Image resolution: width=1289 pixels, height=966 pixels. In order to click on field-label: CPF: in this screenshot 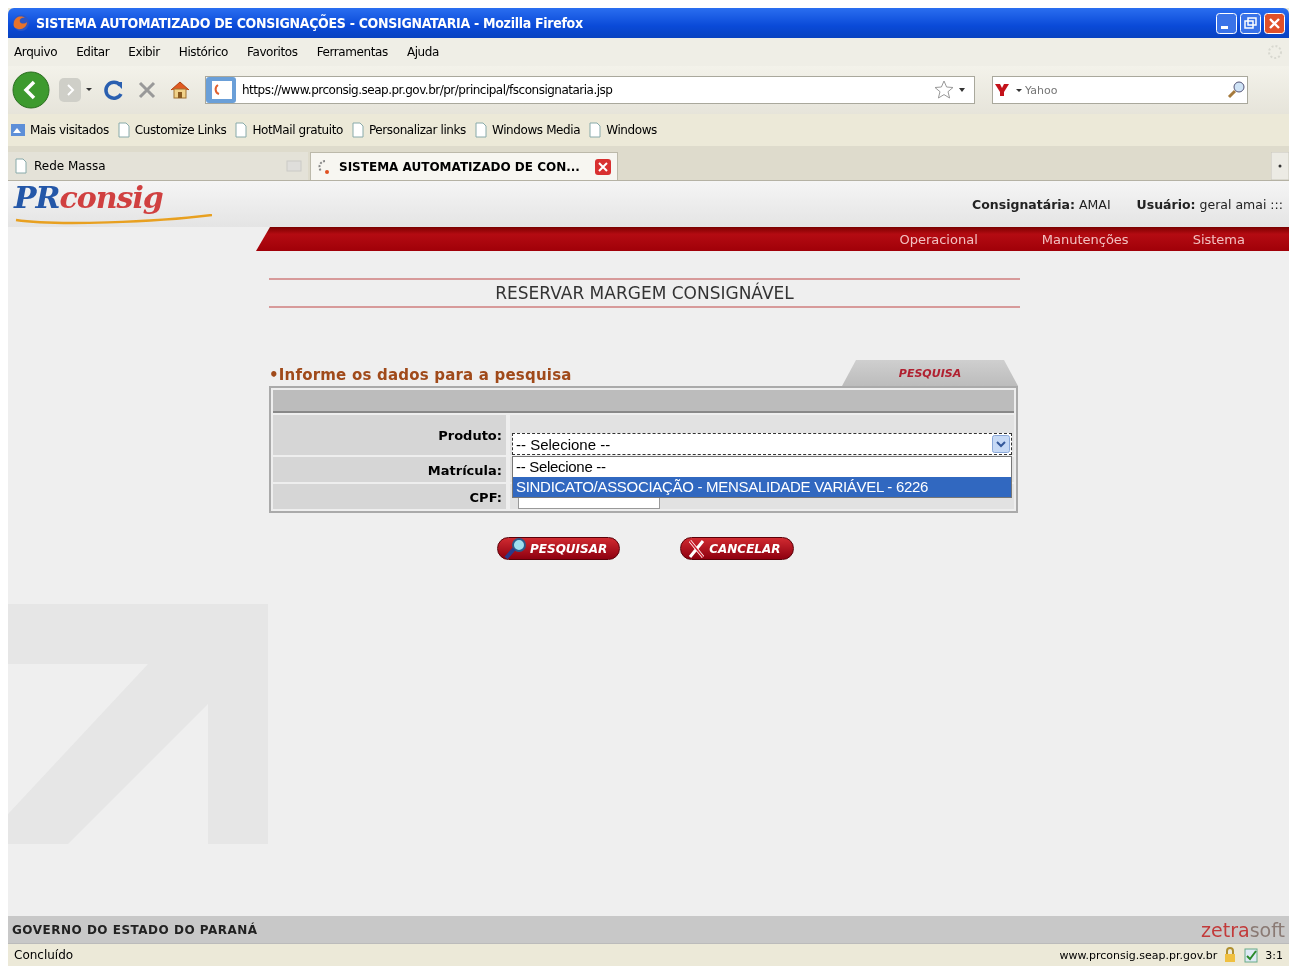, I will do `click(389, 496)`.